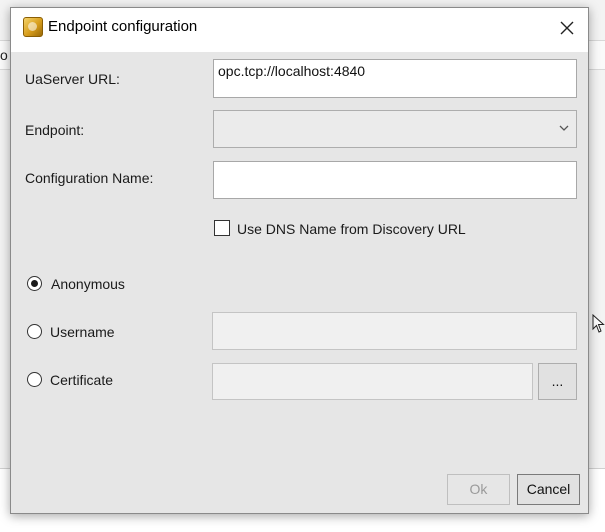 This screenshot has width=605, height=532. What do you see at coordinates (395, 78) in the screenshot?
I see `uaserver-url-input: opc.tcp://localhost:4840` at bounding box center [395, 78].